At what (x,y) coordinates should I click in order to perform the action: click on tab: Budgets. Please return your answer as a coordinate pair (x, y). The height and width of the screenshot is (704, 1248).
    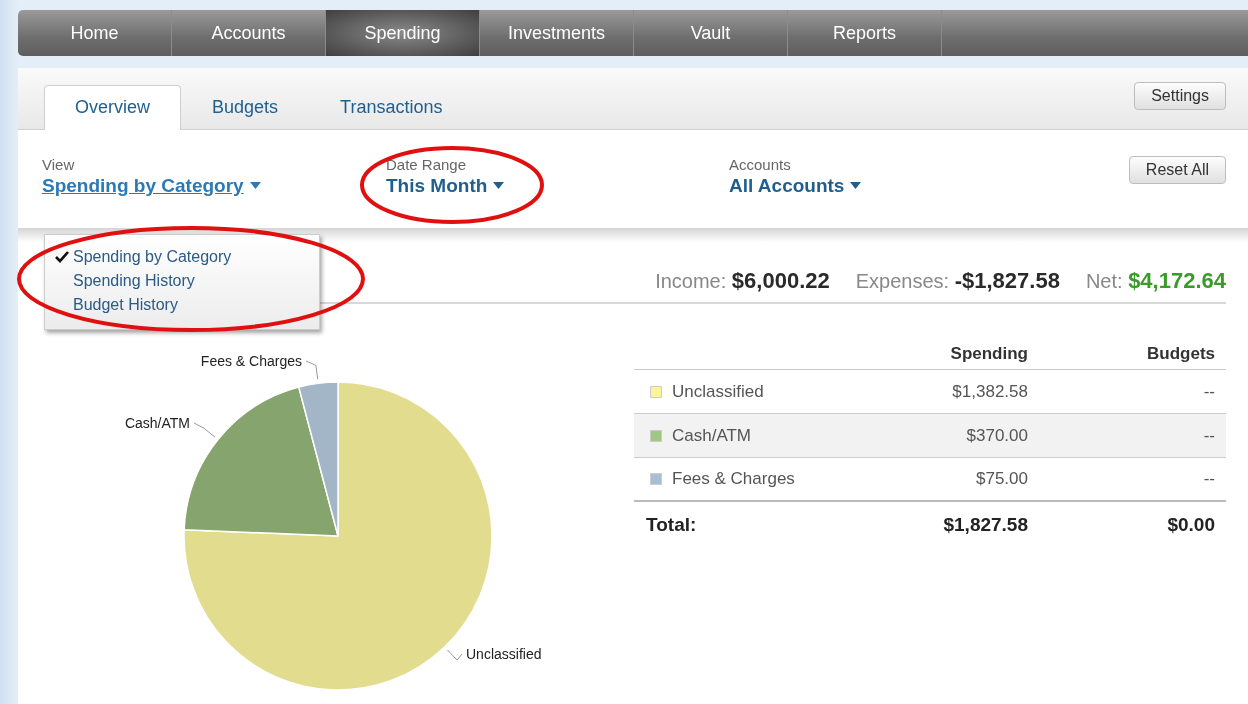
    Looking at the image, I should click on (245, 107).